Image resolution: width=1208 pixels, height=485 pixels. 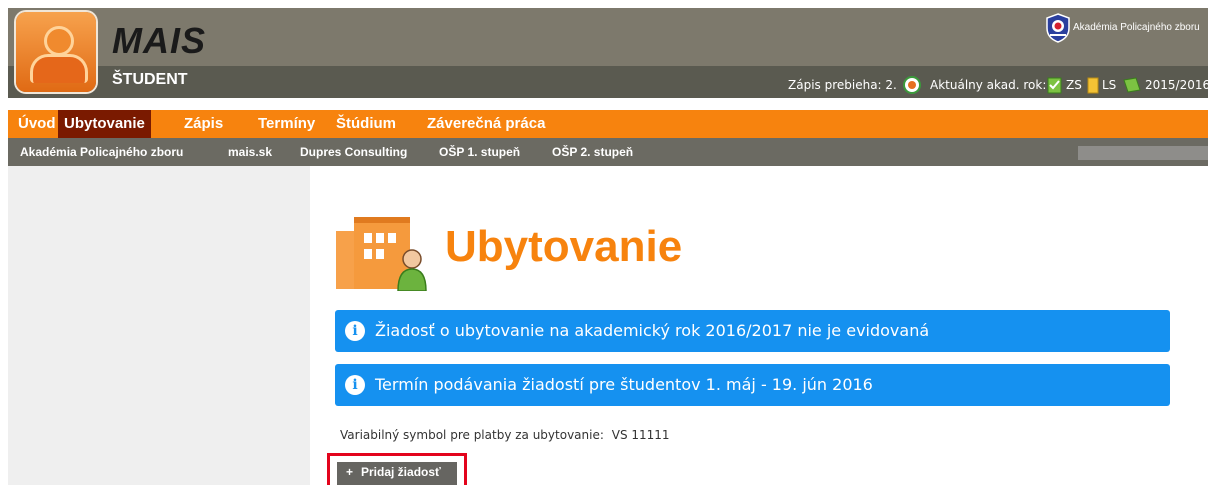 I want to click on academic-year-value: 2015/2016, so click(x=1176, y=85).